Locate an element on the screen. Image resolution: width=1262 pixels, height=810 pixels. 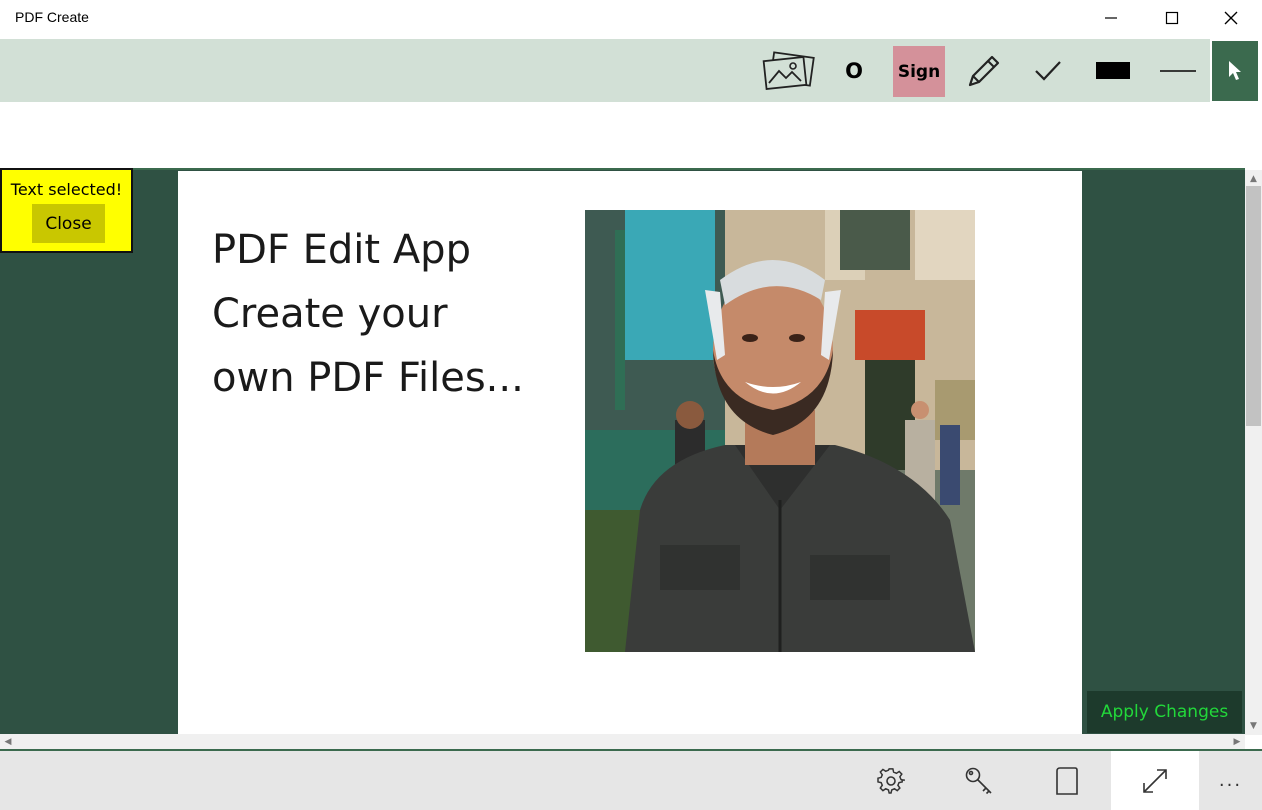
rectangle-tool is located at coordinates (1113, 71).